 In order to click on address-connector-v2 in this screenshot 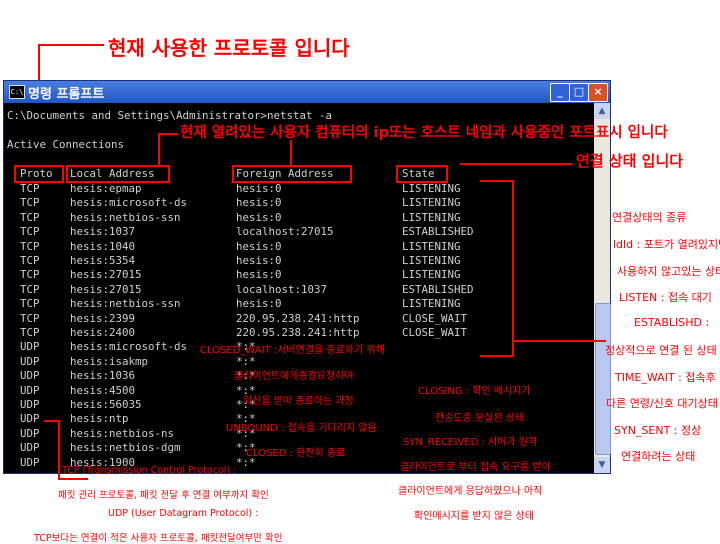, I will do `click(291, 152)`.